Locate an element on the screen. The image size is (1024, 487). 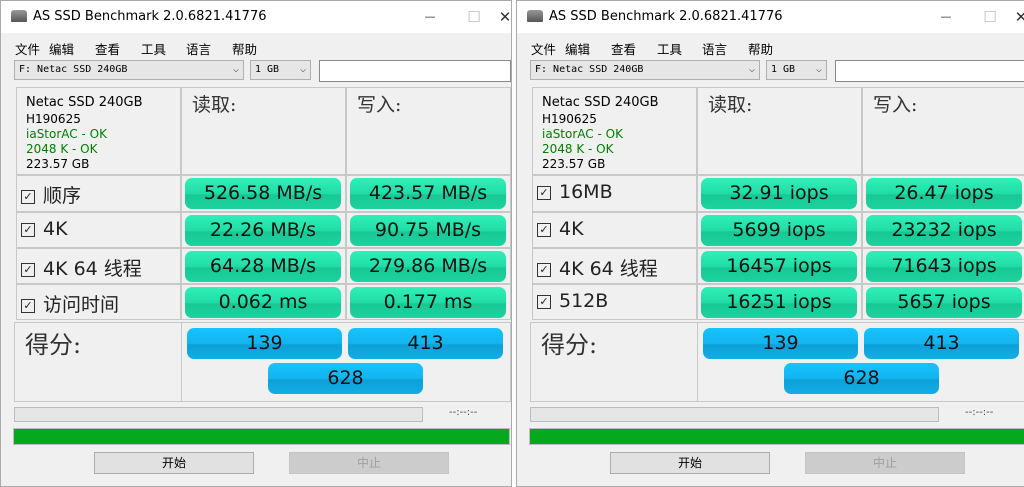
test-checkbox-label: ✓ 16MB is located at coordinates (575, 192).